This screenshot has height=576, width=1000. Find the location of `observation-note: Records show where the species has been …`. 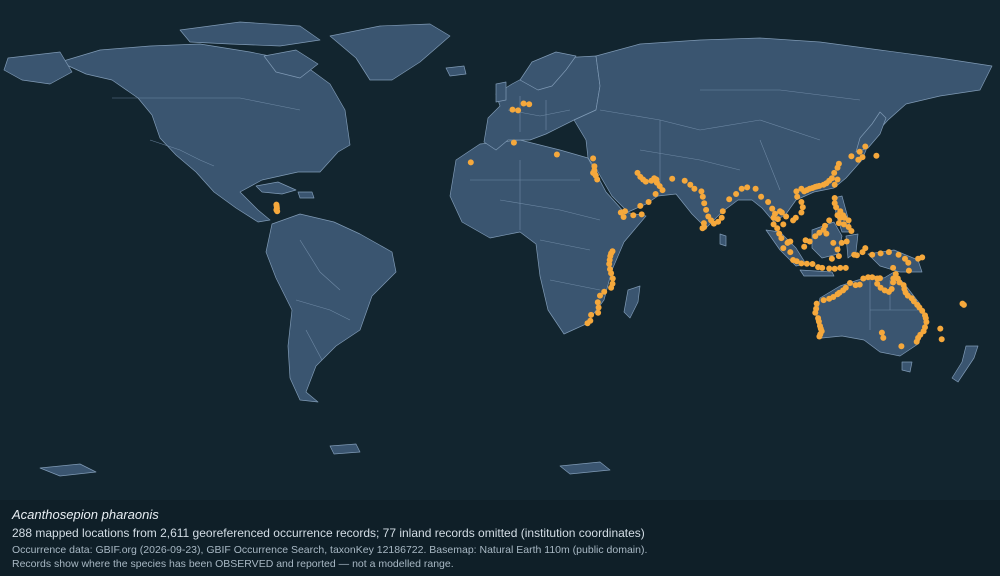

observation-note: Records show where the species has been … is located at coordinates (233, 564).